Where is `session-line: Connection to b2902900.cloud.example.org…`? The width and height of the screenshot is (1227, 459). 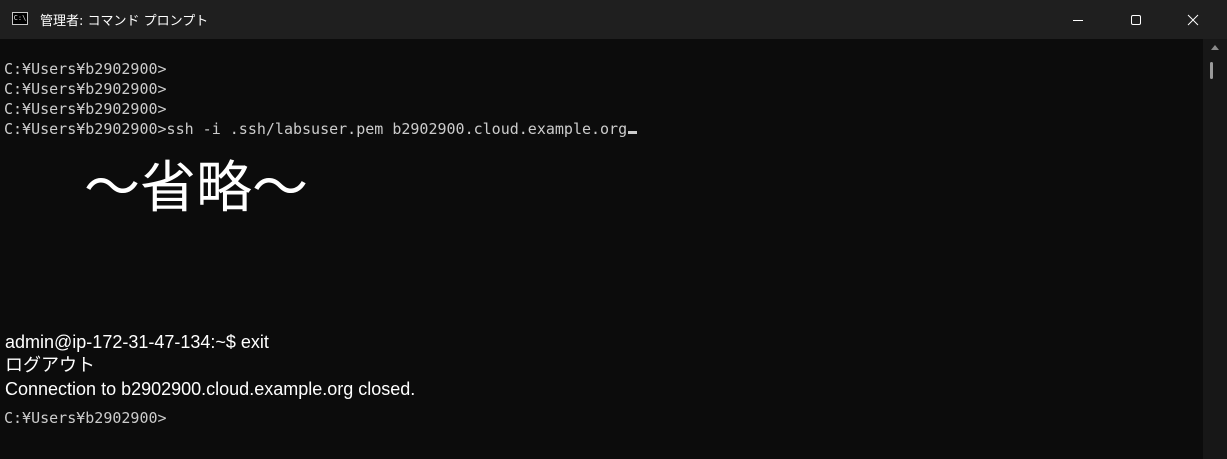 session-line: Connection to b2902900.cloud.example.org… is located at coordinates (210, 389).